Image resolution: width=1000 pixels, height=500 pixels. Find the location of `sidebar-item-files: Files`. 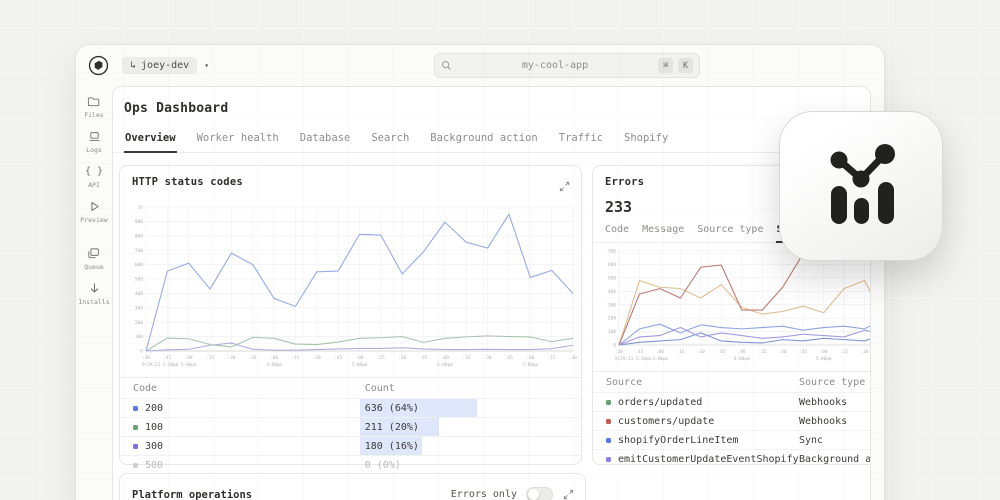

sidebar-item-files: Files is located at coordinates (94, 107).